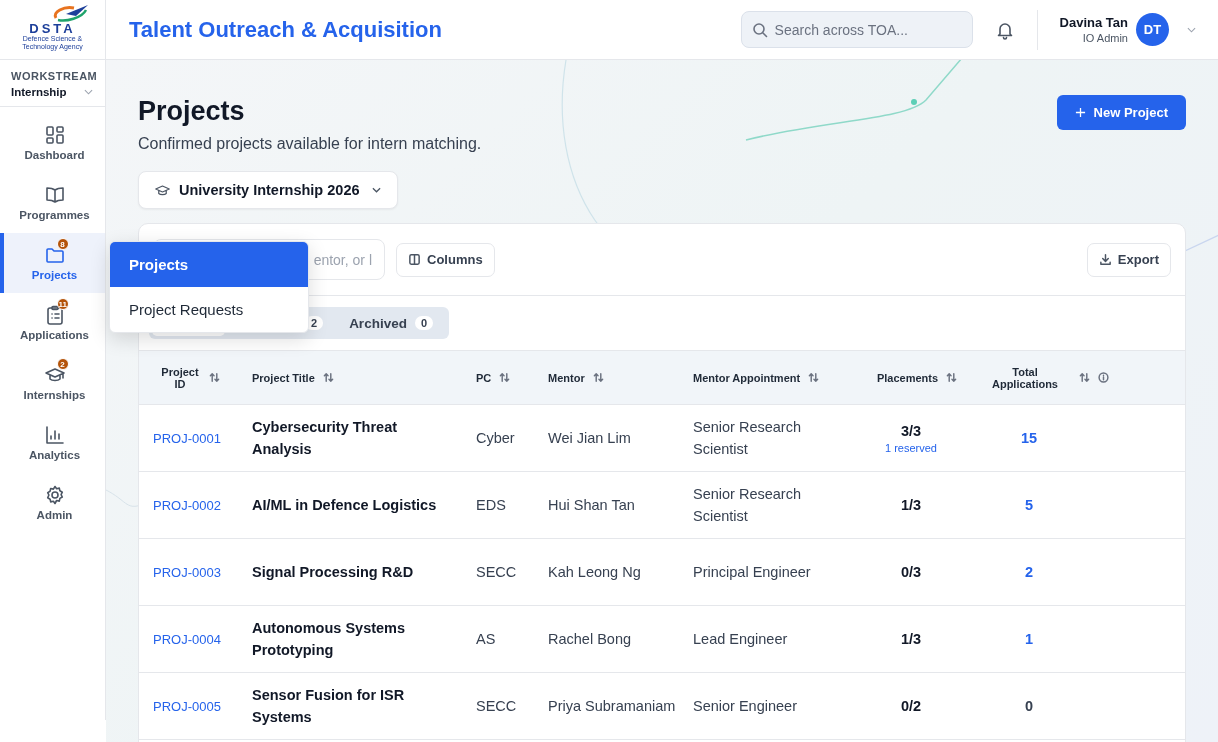 The image size is (1218, 742). Describe the element at coordinates (740, 639) in the screenshot. I see `appointment-cell-text: Lead Engineer` at that location.